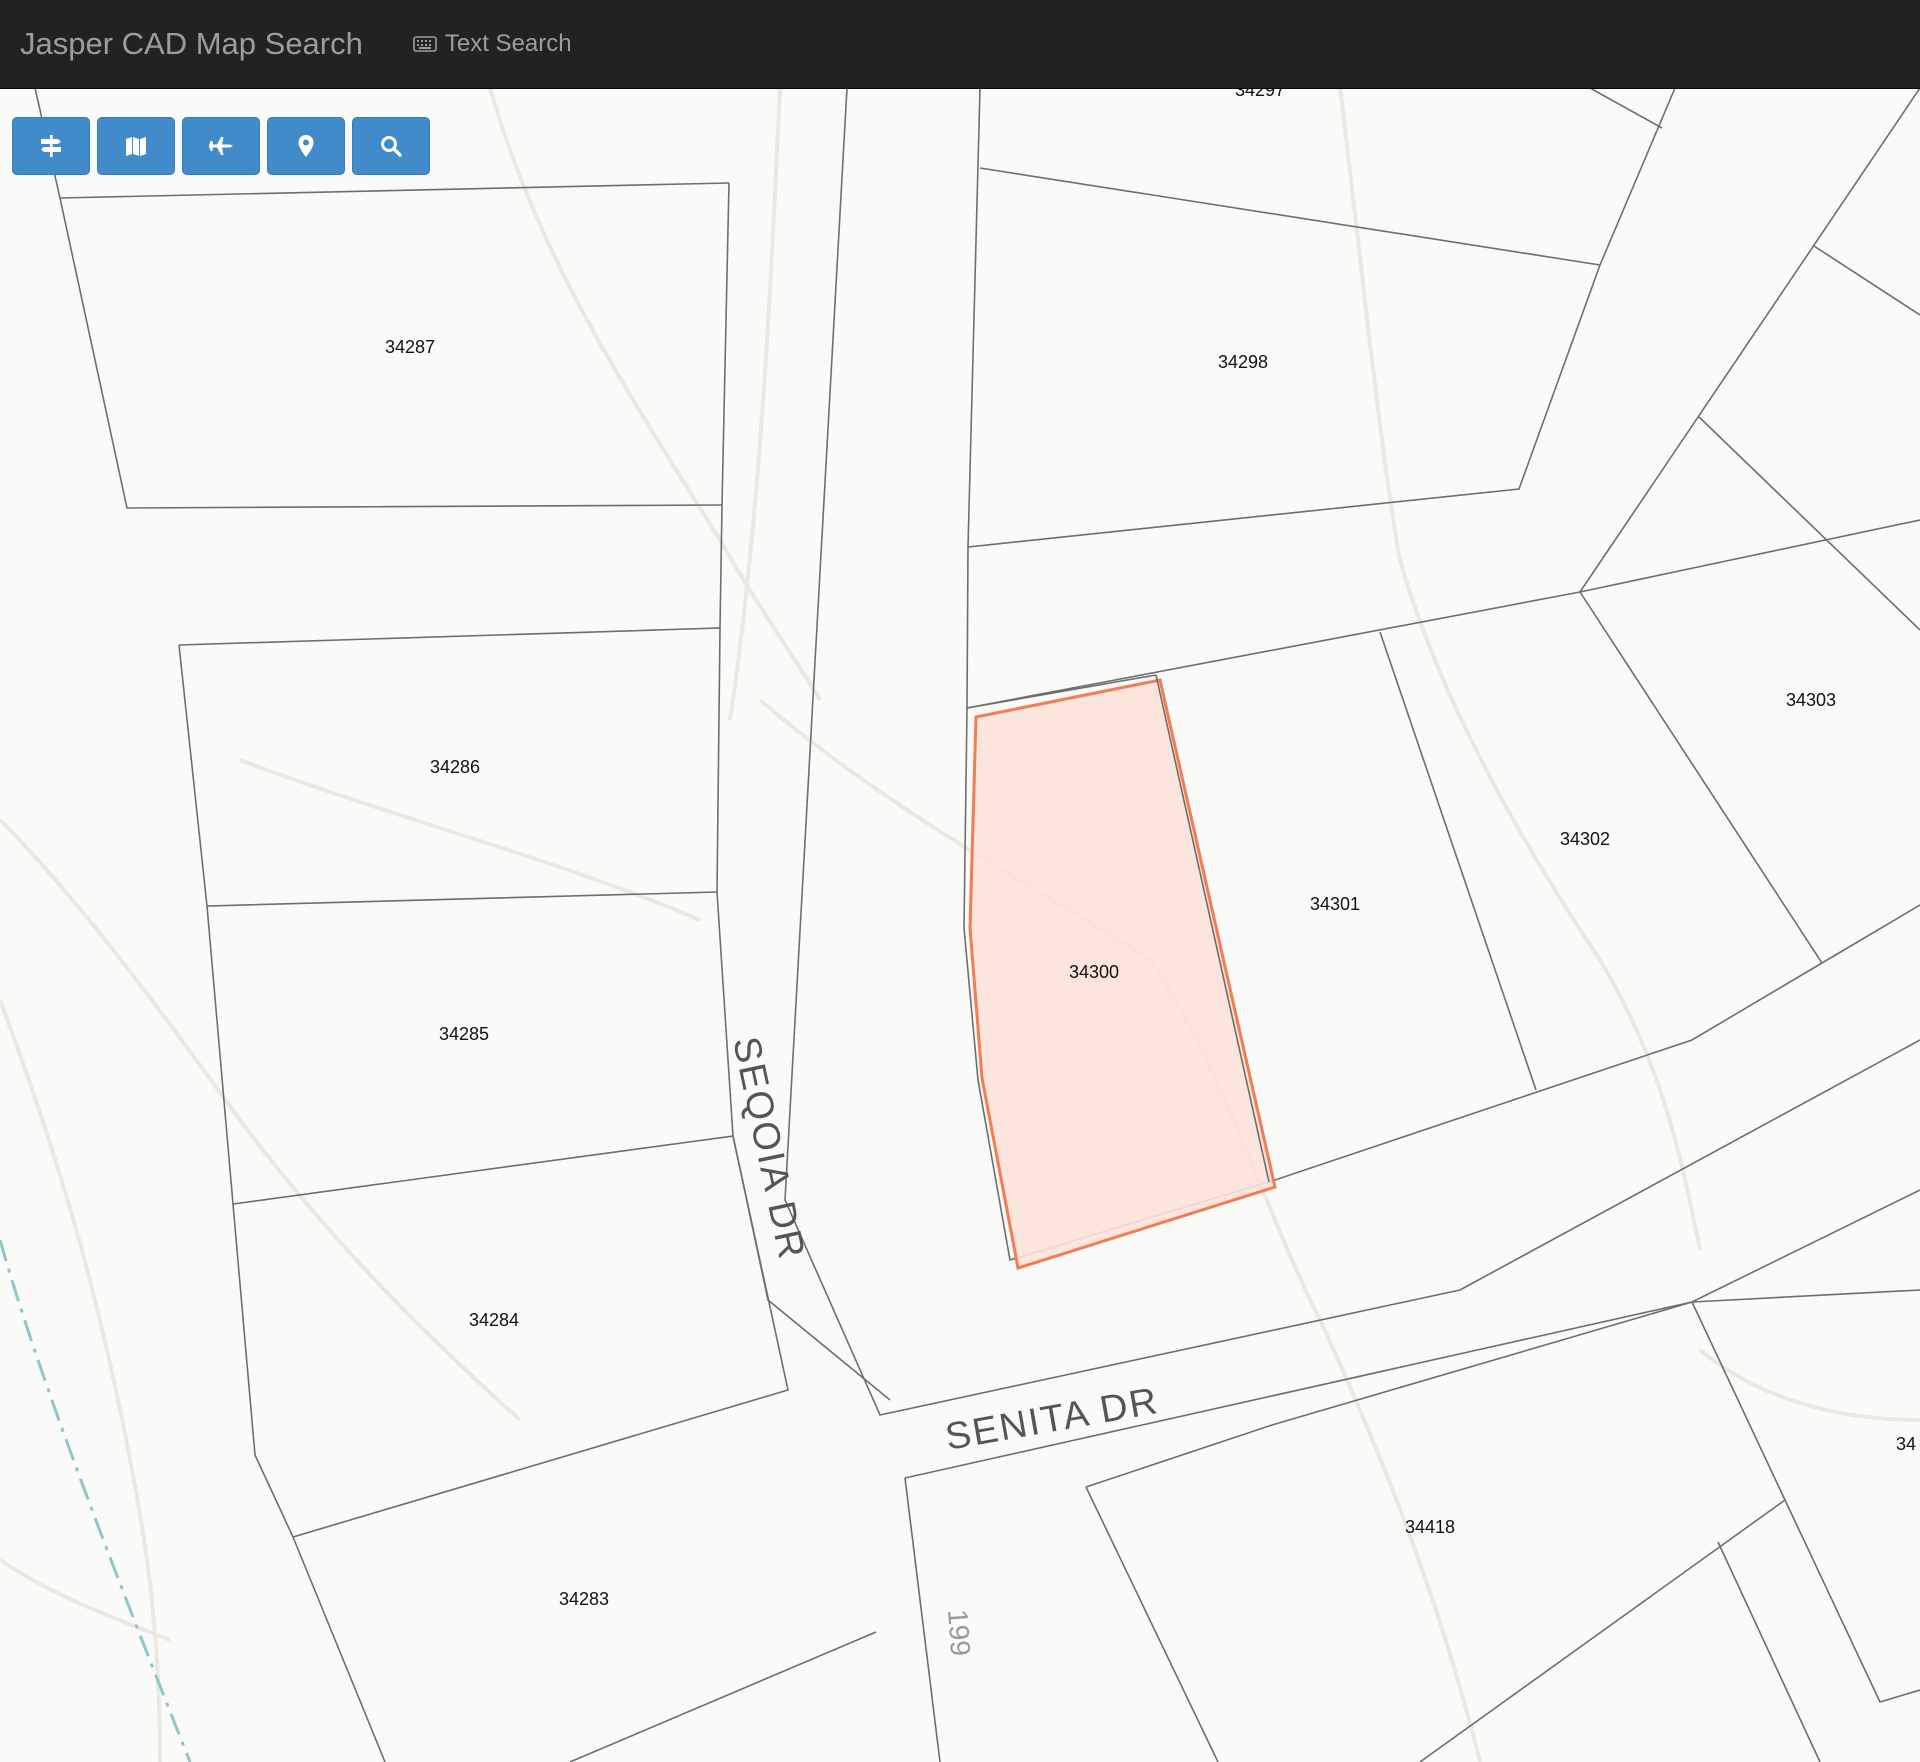 This screenshot has height=1762, width=1920. Describe the element at coordinates (410, 347) in the screenshot. I see `parcel-label-34287: 34287` at that location.